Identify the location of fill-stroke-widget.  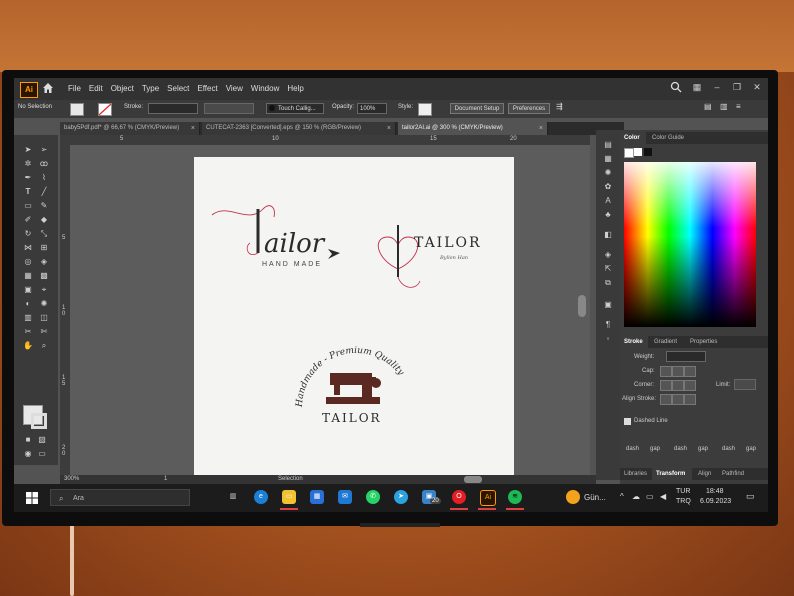
(36, 418).